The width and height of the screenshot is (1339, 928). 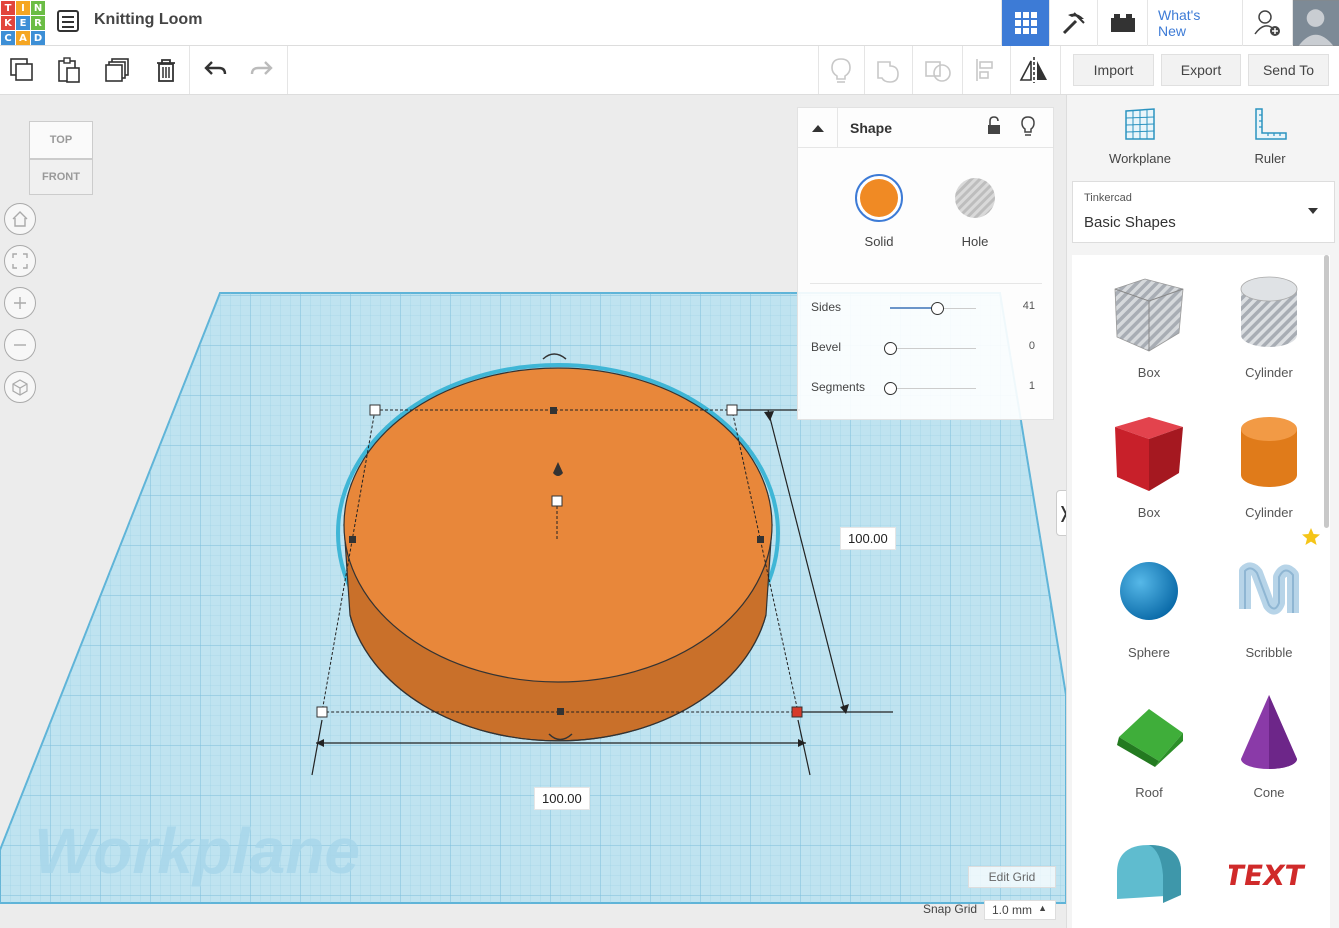 I want to click on snap-grid-select: 1.0 mm ▲, so click(x=1020, y=910).